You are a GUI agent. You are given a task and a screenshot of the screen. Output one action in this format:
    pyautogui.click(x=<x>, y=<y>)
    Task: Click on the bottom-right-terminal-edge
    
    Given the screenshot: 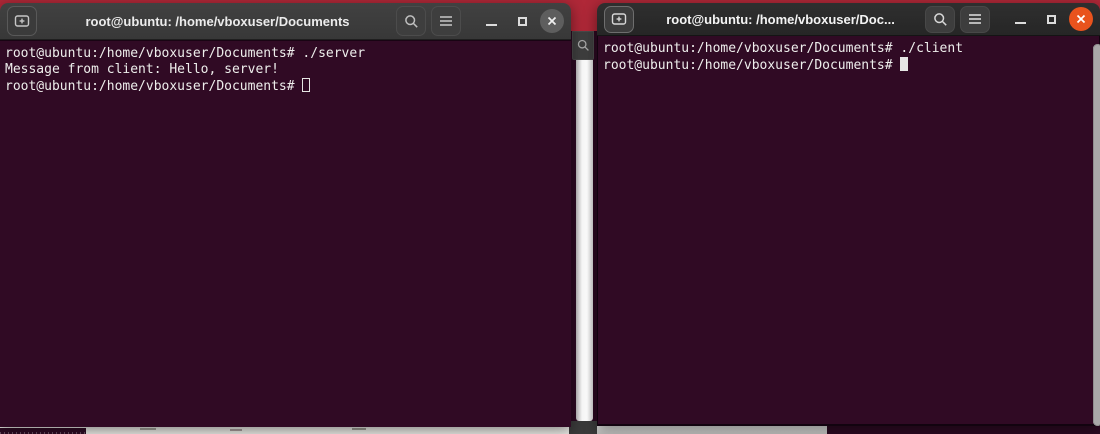 What is the action you would take?
    pyautogui.click(x=963, y=429)
    